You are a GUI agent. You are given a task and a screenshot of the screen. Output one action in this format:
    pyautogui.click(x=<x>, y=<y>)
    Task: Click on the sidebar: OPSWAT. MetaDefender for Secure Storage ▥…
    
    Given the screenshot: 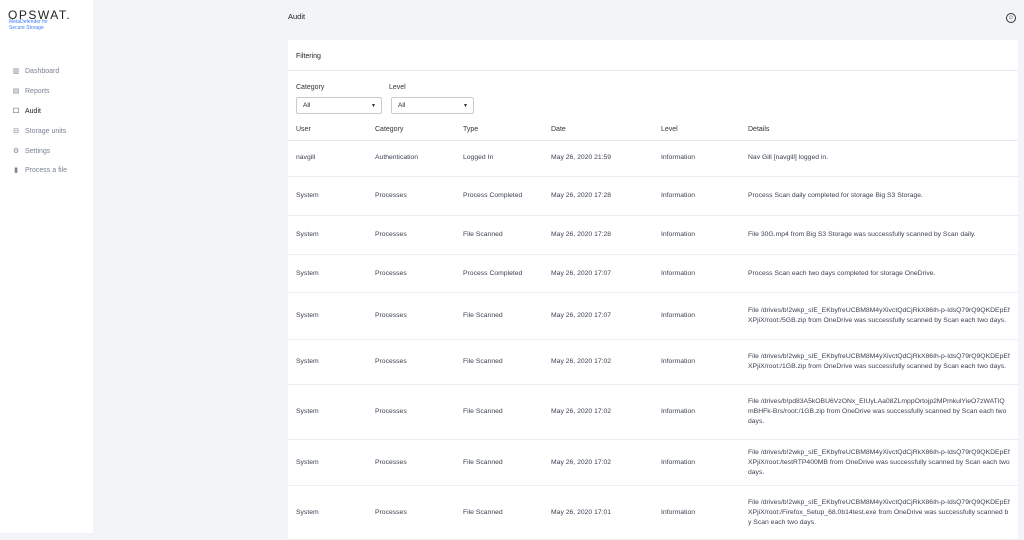 What is the action you would take?
    pyautogui.click(x=46, y=266)
    